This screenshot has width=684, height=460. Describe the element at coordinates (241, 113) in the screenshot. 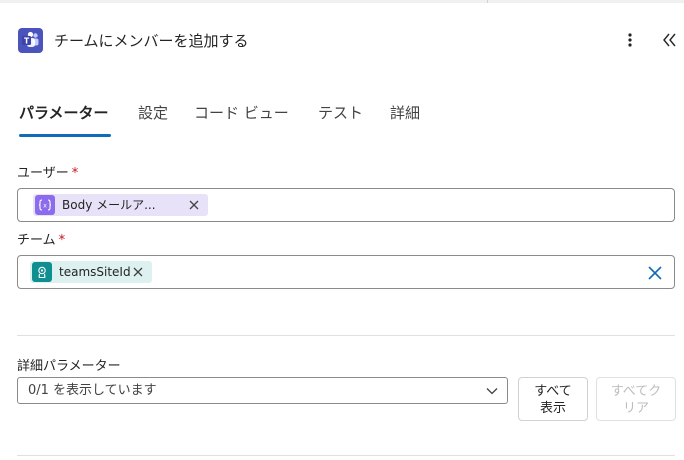

I see `tab-code-view: コード ビュー` at that location.